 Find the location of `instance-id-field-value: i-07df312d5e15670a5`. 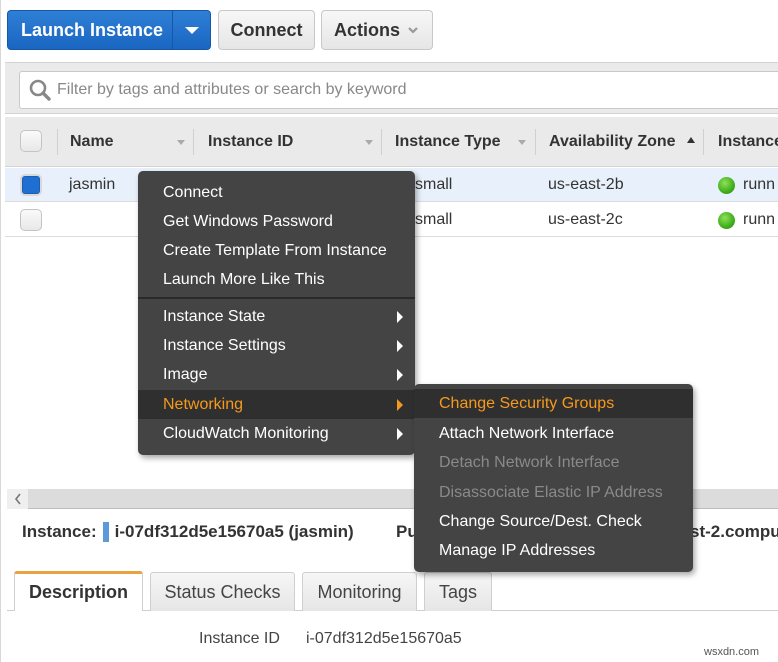

instance-id-field-value: i-07df312d5e15670a5 is located at coordinates (384, 638).